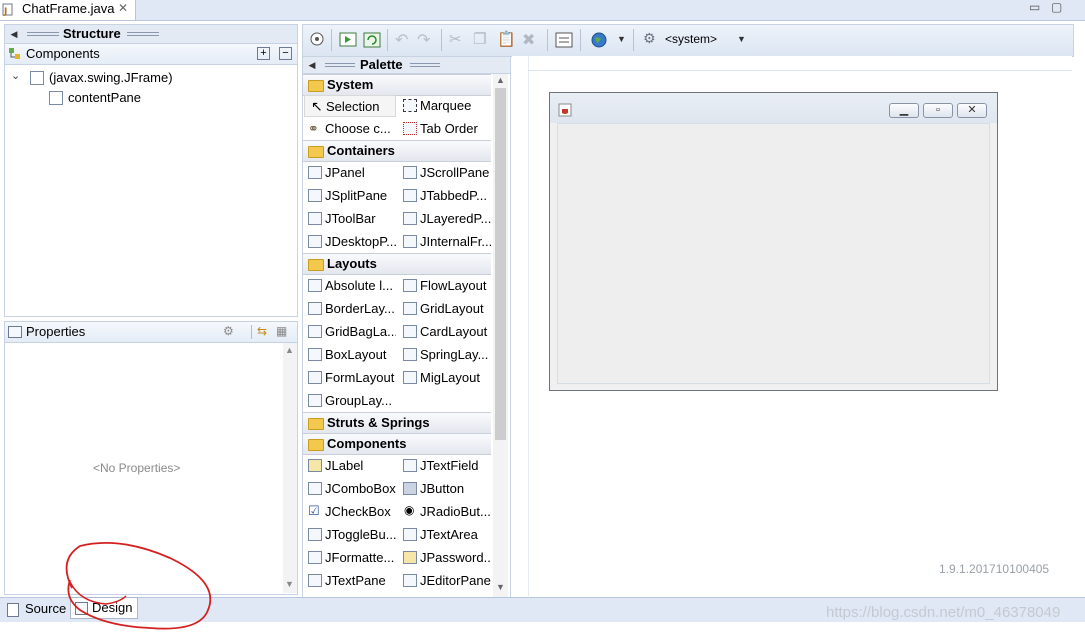 The height and width of the screenshot is (632, 1085). I want to click on properties-icon, so click(15, 332).